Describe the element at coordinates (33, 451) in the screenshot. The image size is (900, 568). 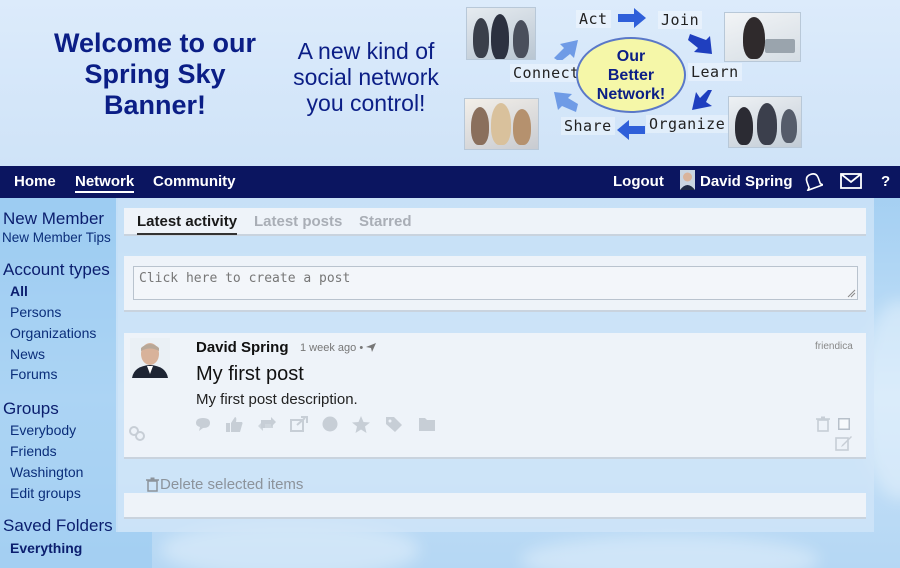
I see `group-friends: Friends` at that location.